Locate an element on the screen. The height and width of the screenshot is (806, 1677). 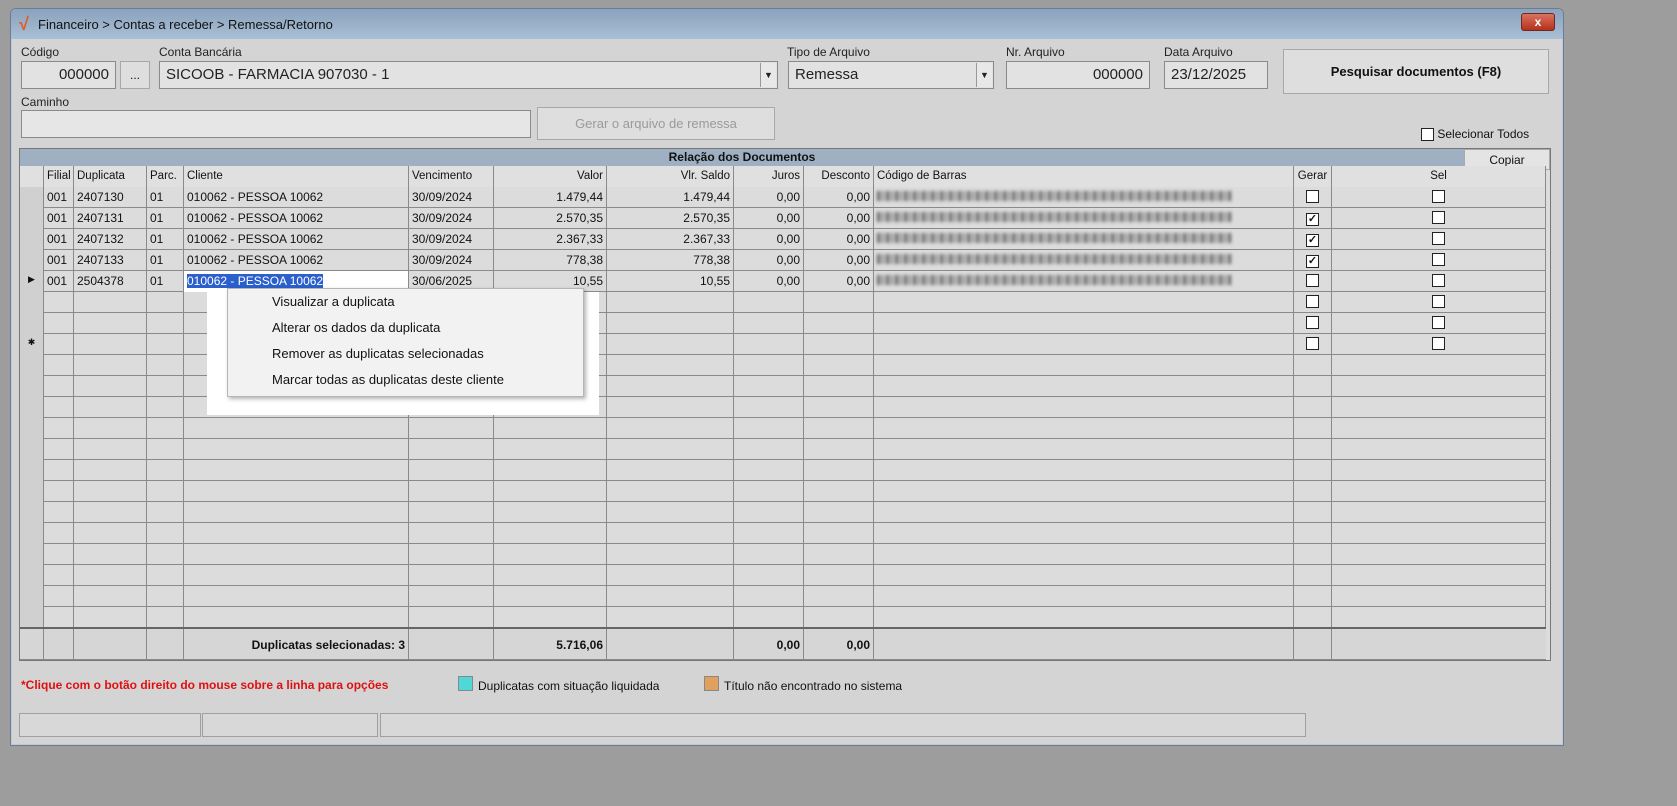
cliente-editor-selected: 010062 - PESSOA 10062 is located at coordinates (255, 281).